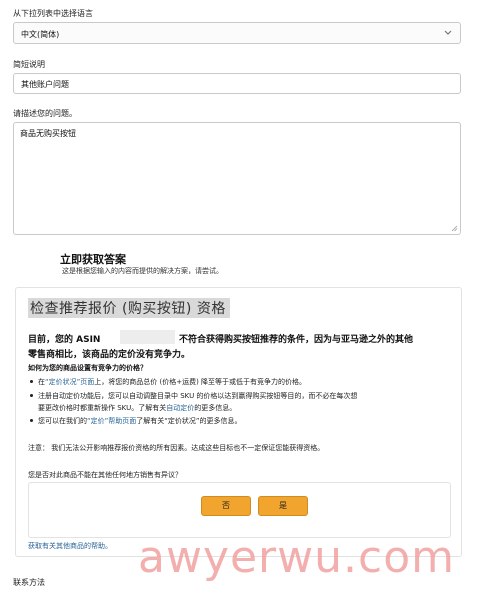  Describe the element at coordinates (454, 228) in the screenshot. I see `resize-grip-icon` at that location.